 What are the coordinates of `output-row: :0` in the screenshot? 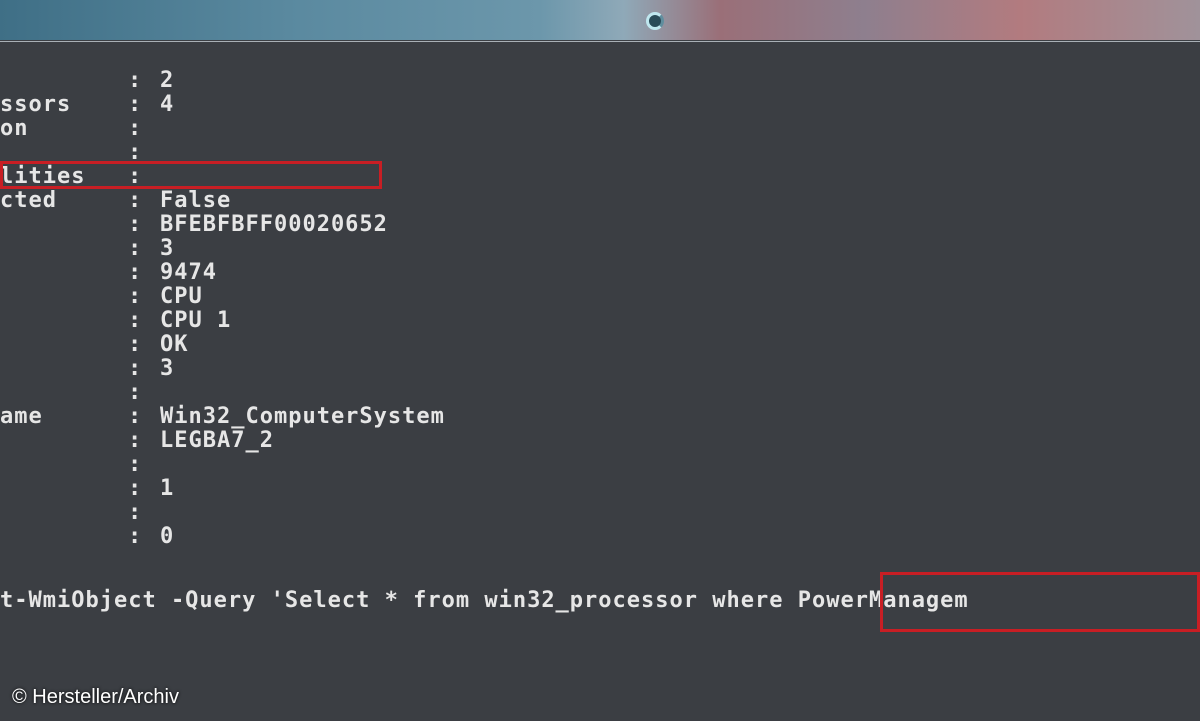 It's located at (151, 536).